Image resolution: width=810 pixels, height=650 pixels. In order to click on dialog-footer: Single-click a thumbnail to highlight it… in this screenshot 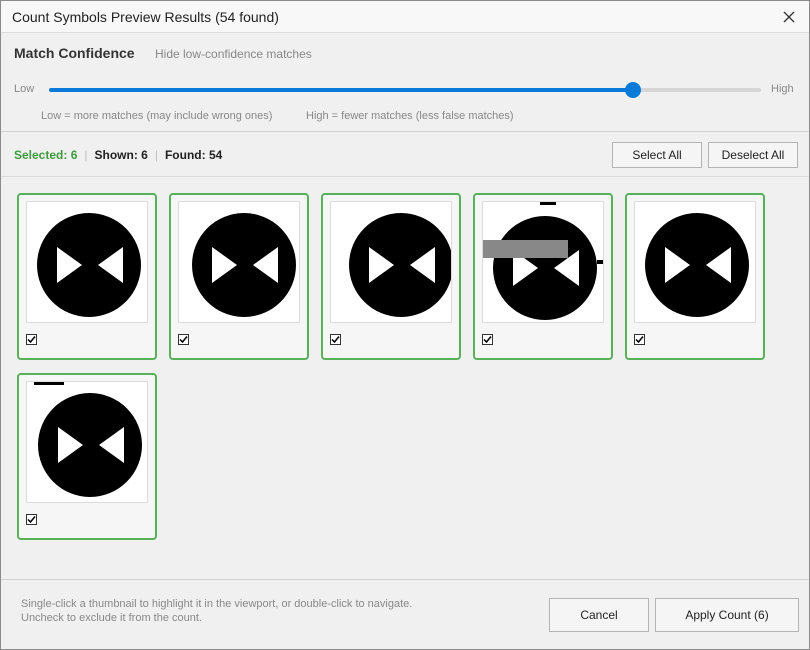, I will do `click(405, 614)`.